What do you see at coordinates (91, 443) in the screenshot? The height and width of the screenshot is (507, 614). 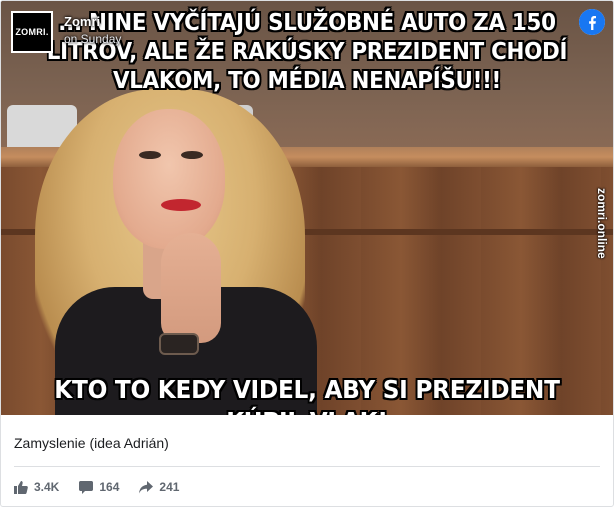 I see `post-caption: Zamyslenie (idea Adrián)` at bounding box center [91, 443].